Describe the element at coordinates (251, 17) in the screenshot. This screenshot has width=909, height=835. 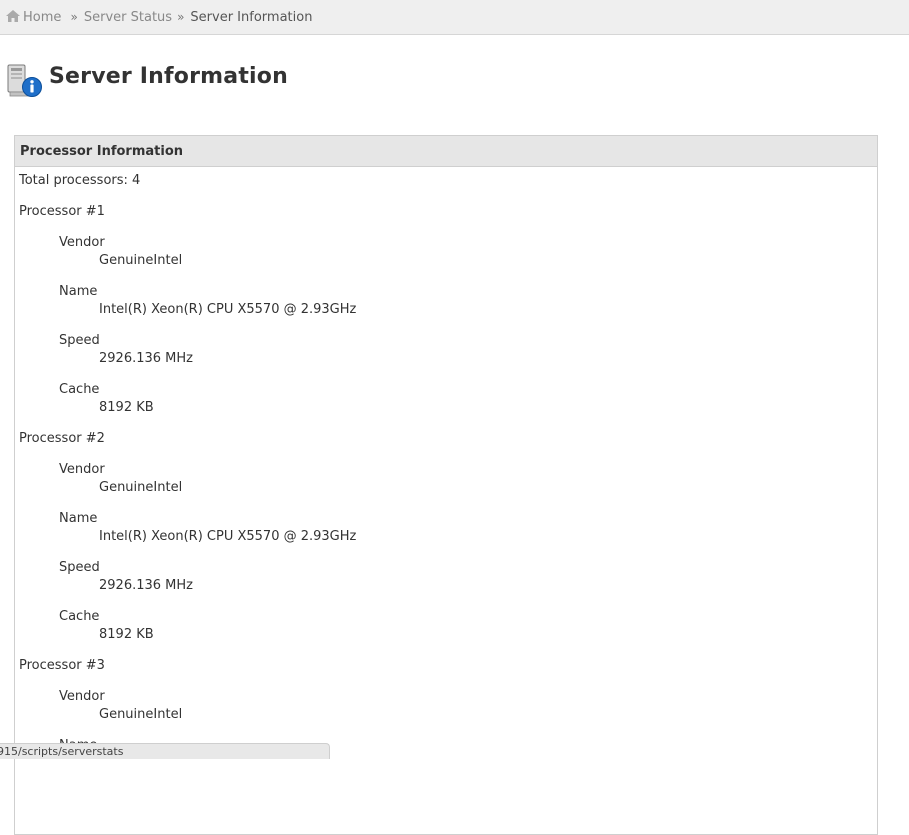
I see `breadcrumb-current: Server Information` at that location.